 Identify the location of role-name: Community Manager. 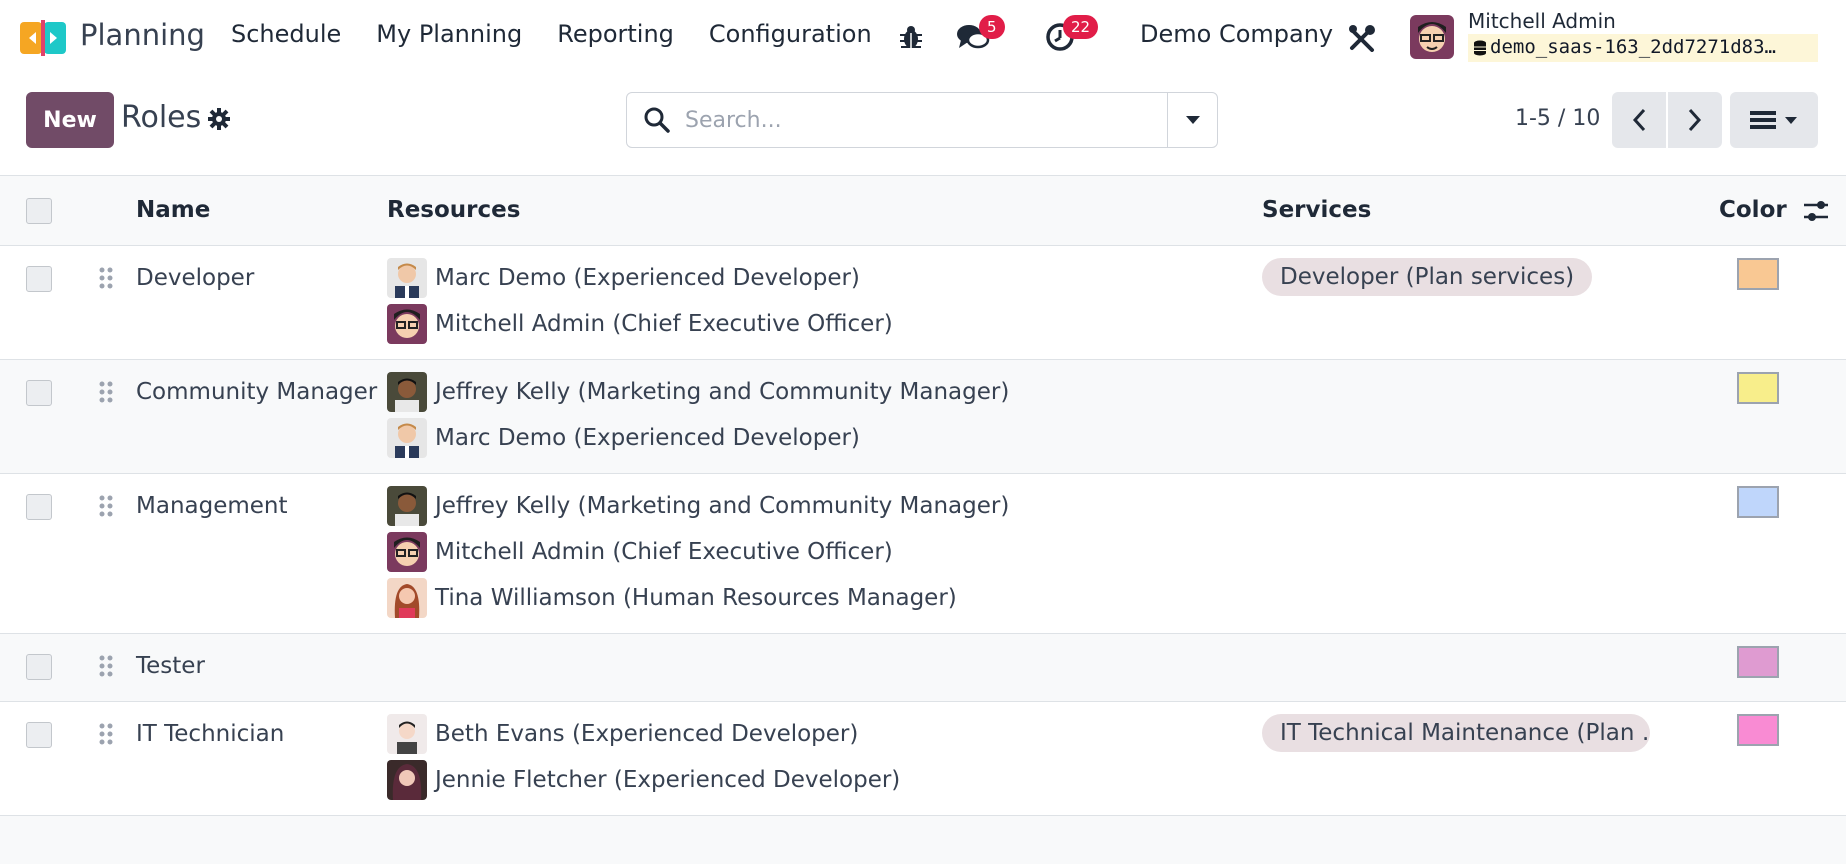
(256, 392).